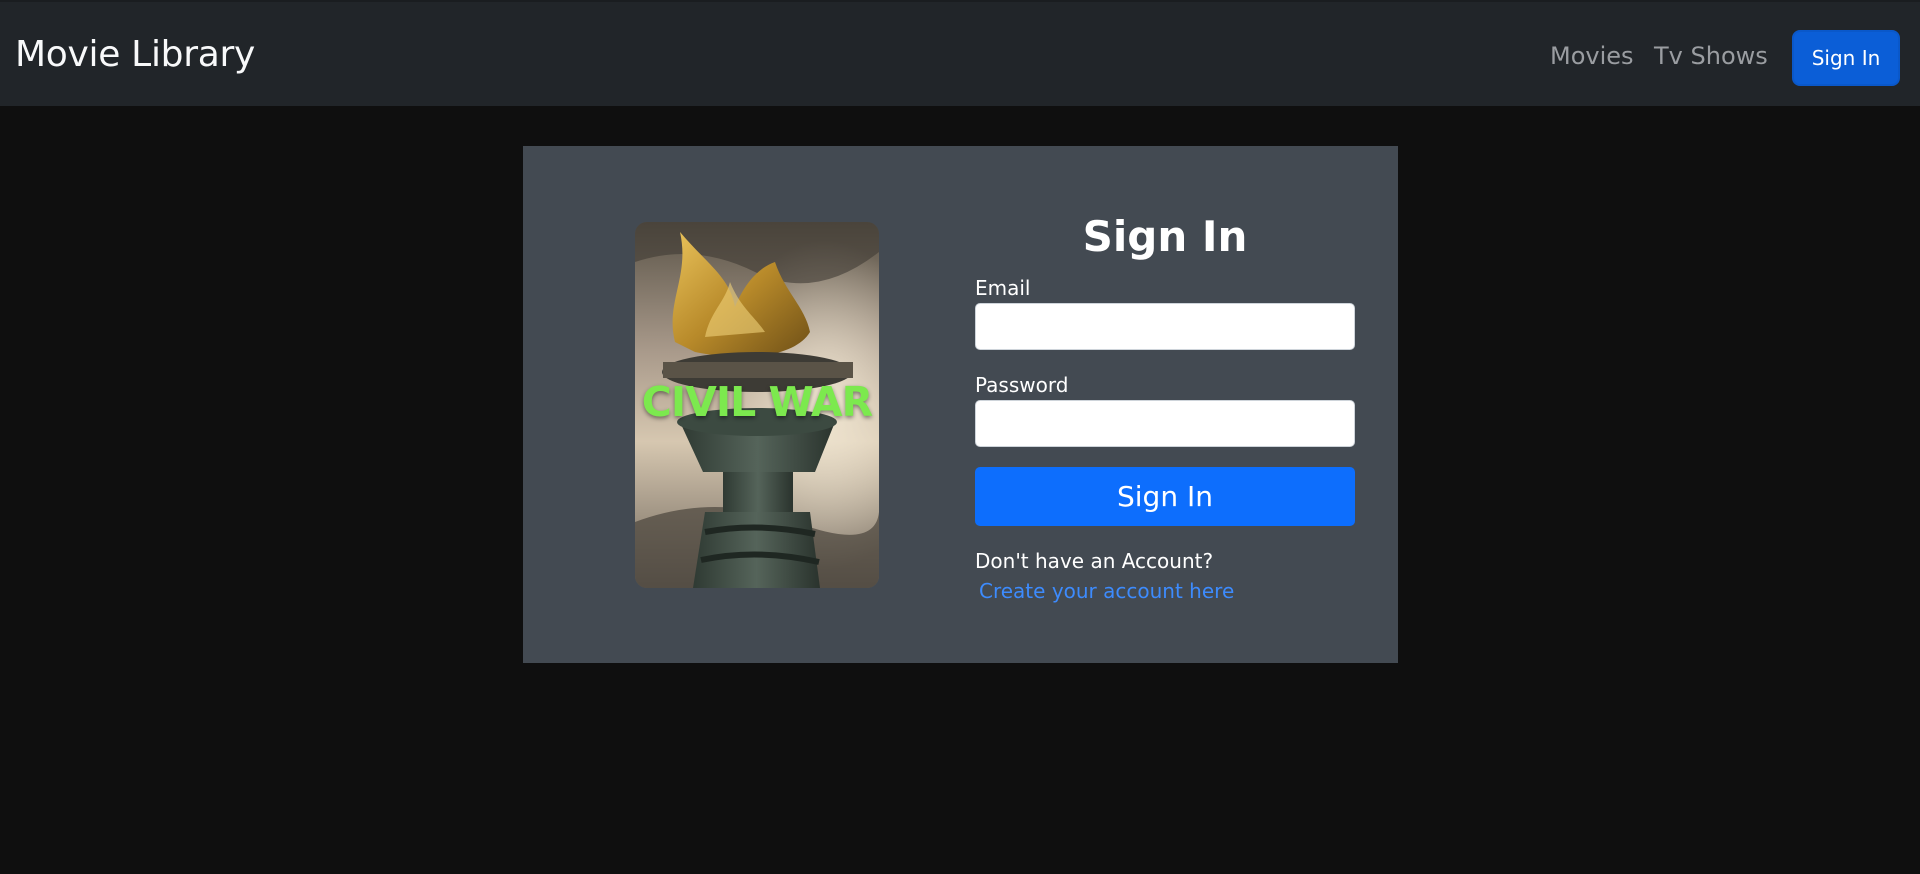 Image resolution: width=1920 pixels, height=874 pixels. I want to click on password-label: Password, so click(1022, 385).